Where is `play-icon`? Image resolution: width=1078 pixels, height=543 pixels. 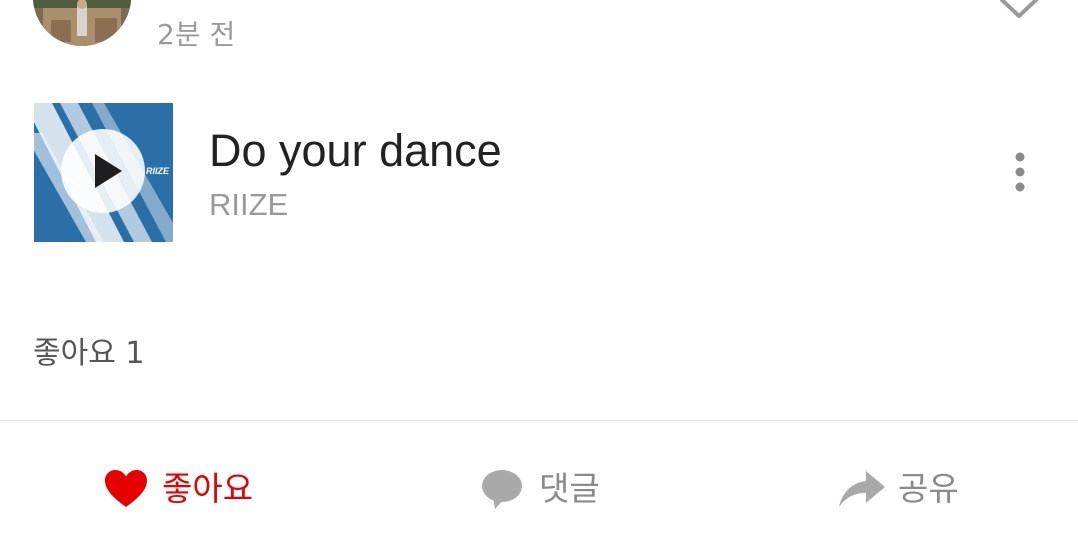
play-icon is located at coordinates (108, 171).